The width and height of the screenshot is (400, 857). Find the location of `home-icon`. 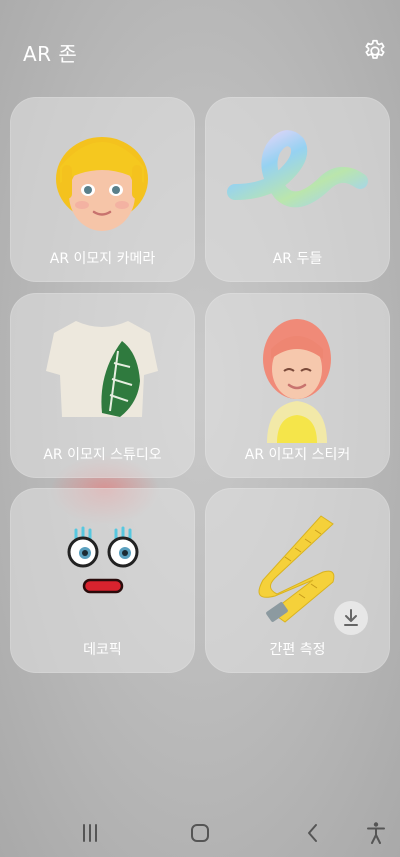

home-icon is located at coordinates (200, 833).